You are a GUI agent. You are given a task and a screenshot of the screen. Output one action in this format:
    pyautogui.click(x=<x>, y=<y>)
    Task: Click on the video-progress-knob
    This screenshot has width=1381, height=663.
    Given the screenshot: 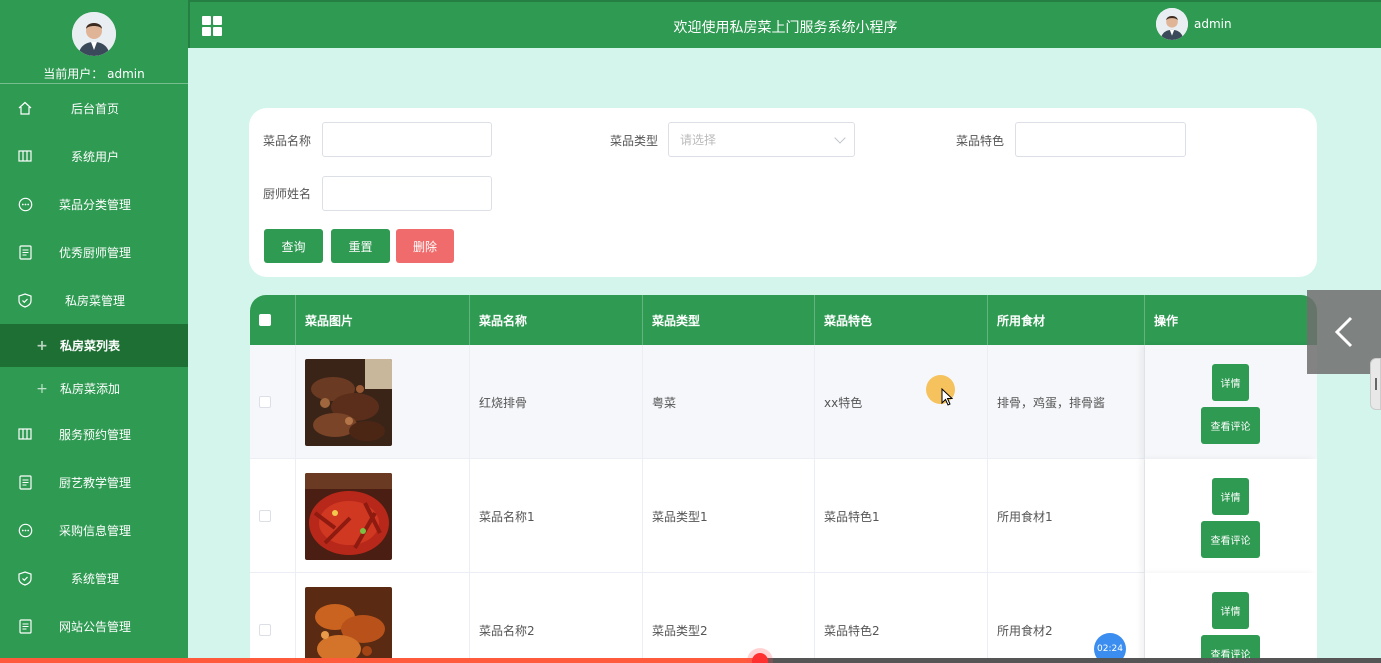 What is the action you would take?
    pyautogui.click(x=759, y=658)
    